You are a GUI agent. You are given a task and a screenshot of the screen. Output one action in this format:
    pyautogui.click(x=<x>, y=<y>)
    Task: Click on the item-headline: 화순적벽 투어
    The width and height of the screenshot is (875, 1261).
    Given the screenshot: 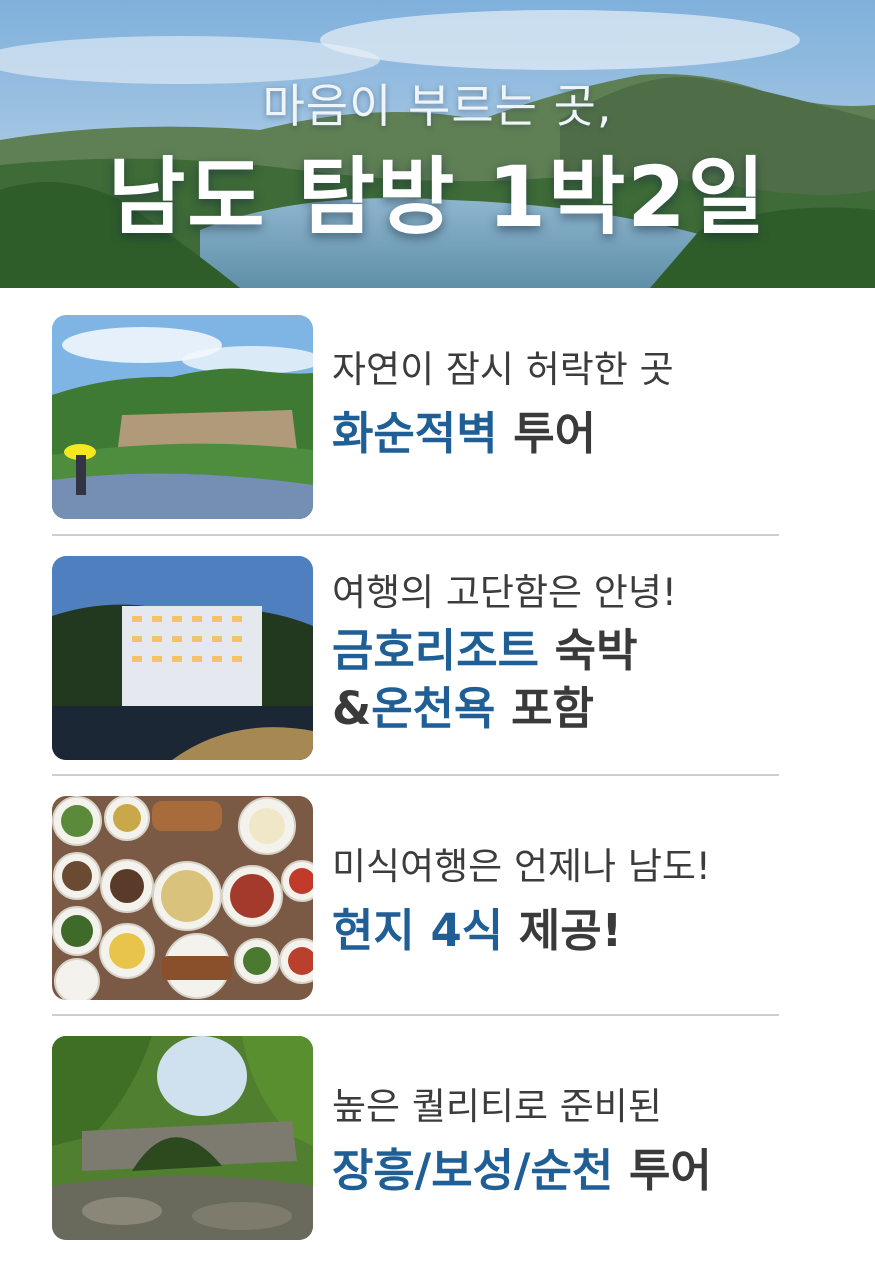 What is the action you would take?
    pyautogui.click(x=562, y=434)
    